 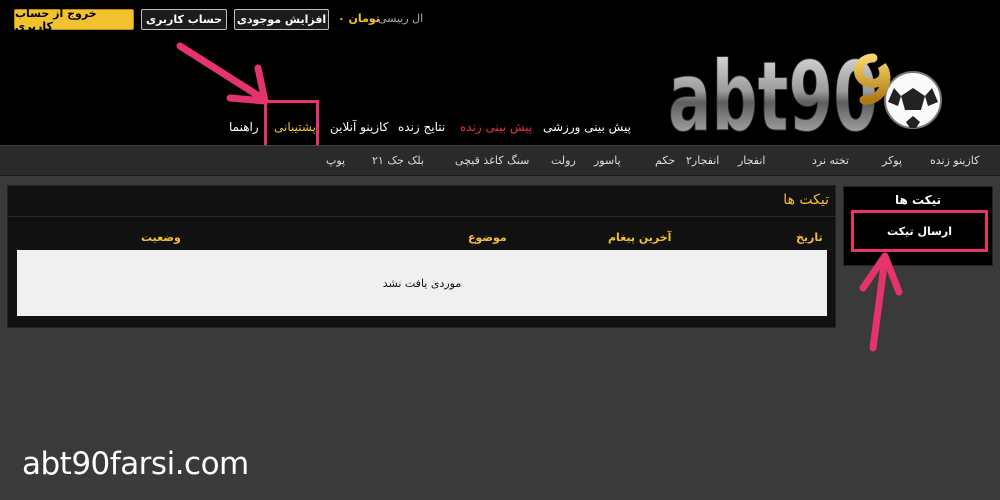 What do you see at coordinates (665, 160) in the screenshot?
I see `subnav-hokm: حکم` at bounding box center [665, 160].